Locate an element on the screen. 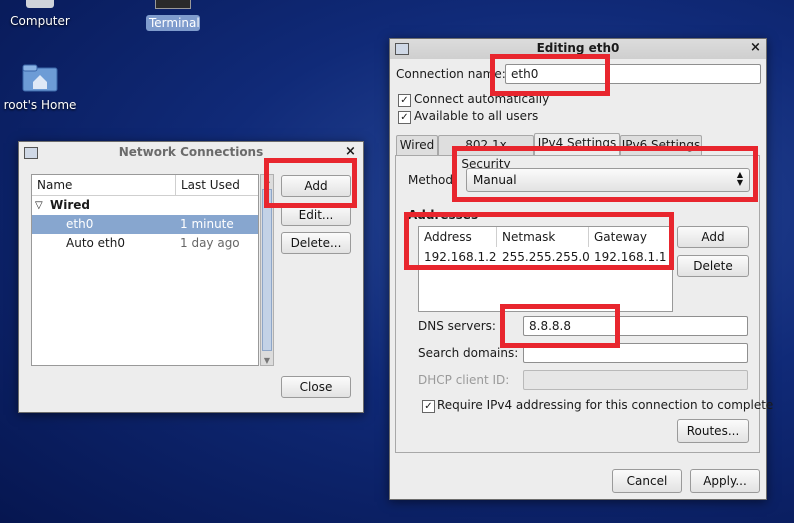  window-title: Network Connections is located at coordinates (191, 152).